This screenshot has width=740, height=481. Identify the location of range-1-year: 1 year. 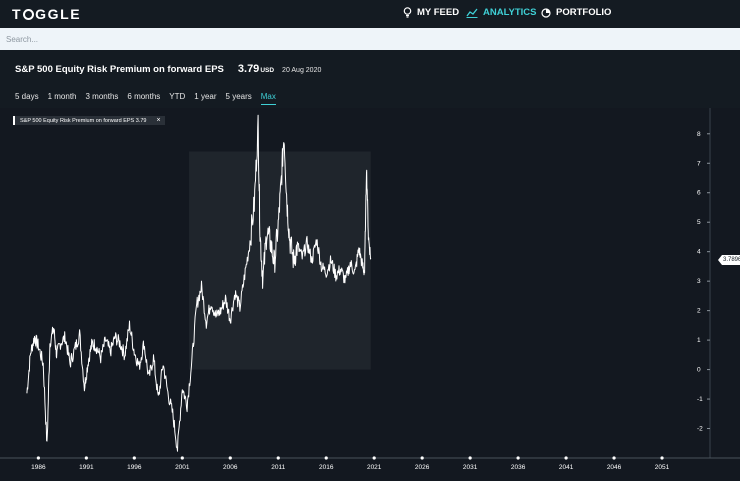
(205, 98).